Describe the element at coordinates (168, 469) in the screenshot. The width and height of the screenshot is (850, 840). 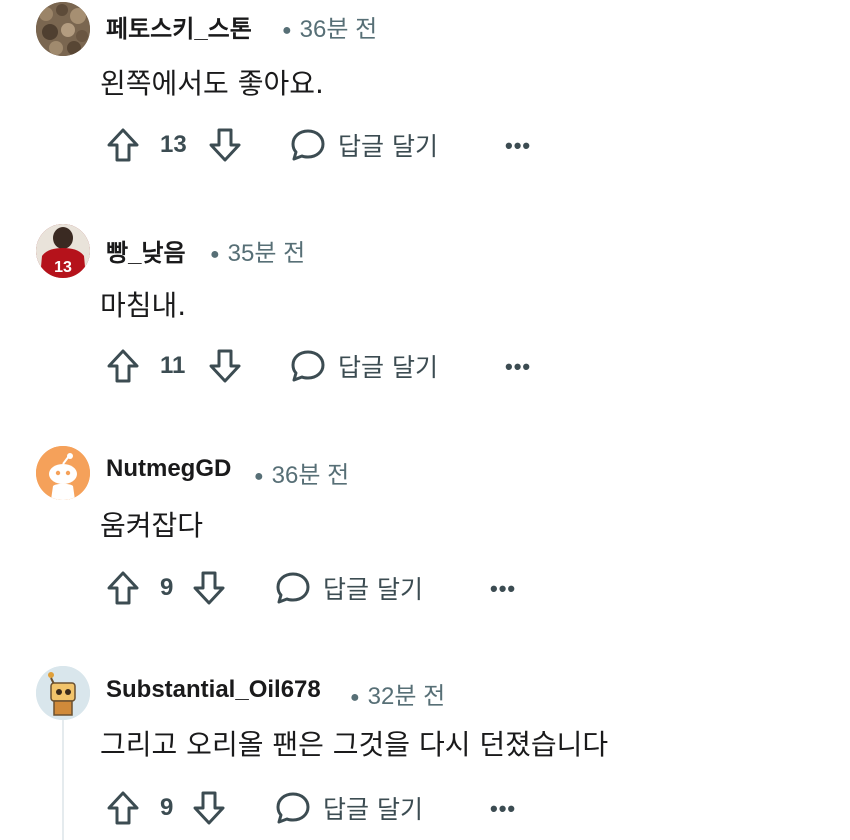
I see `username: NutmegGD` at that location.